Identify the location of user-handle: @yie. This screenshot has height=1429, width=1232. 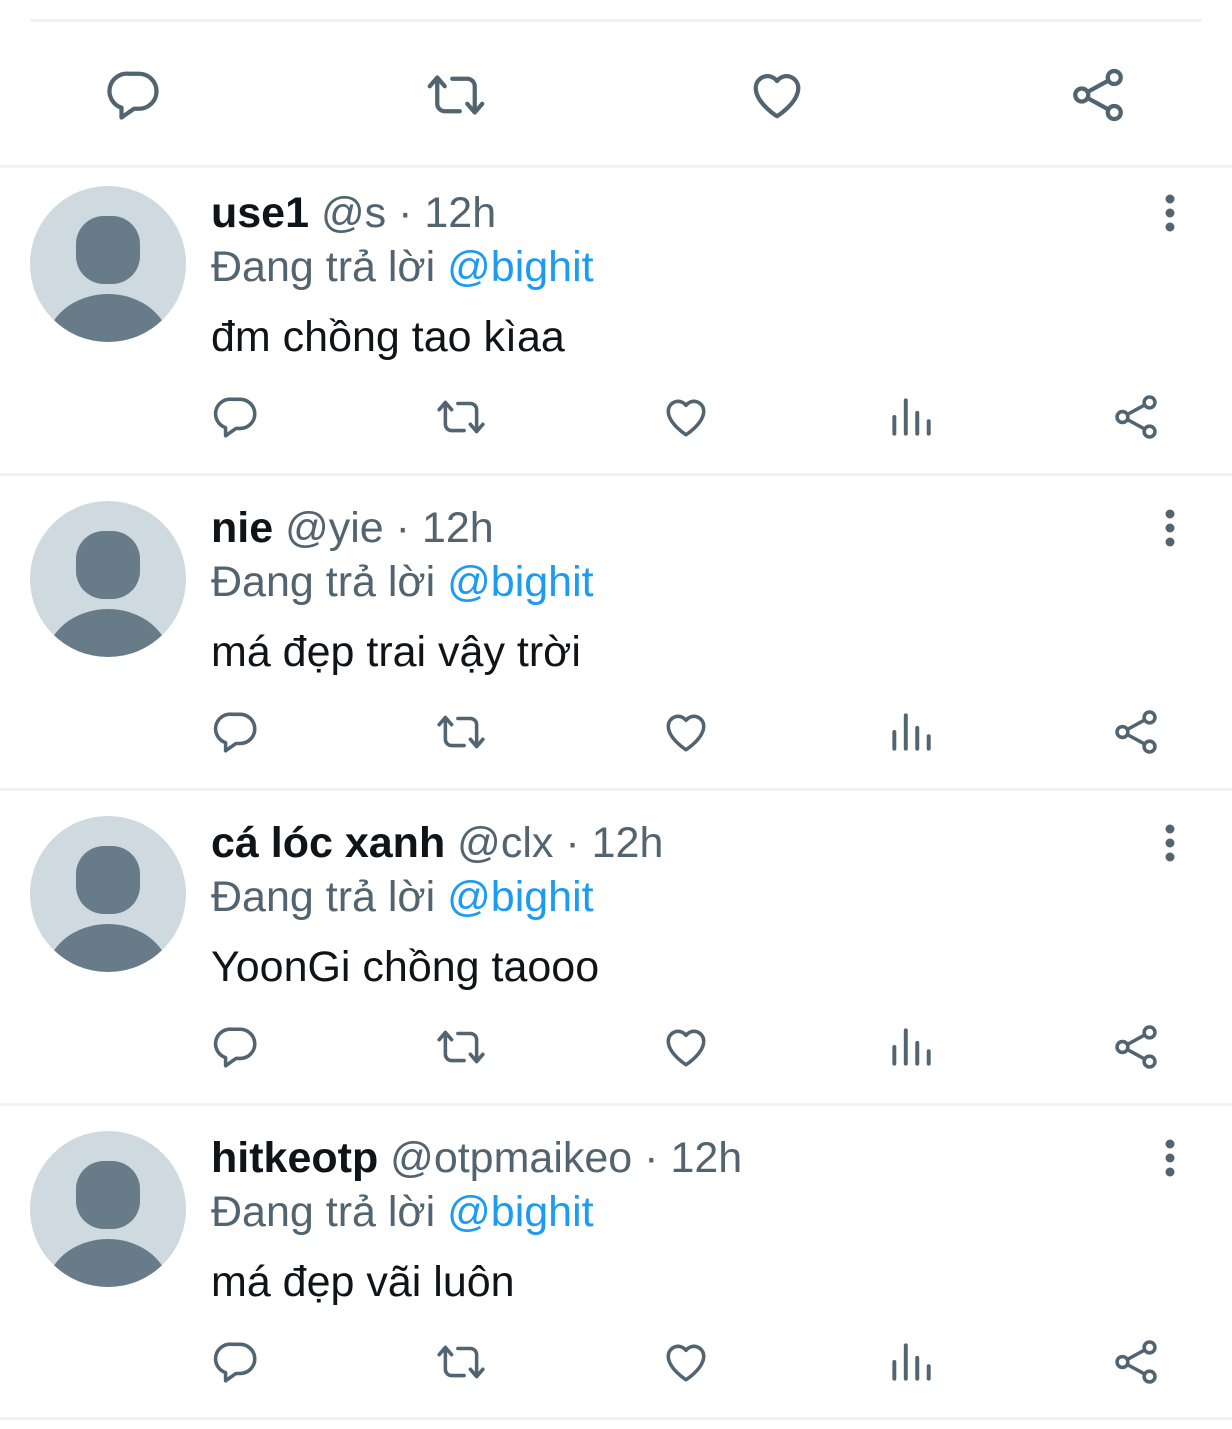
(334, 528).